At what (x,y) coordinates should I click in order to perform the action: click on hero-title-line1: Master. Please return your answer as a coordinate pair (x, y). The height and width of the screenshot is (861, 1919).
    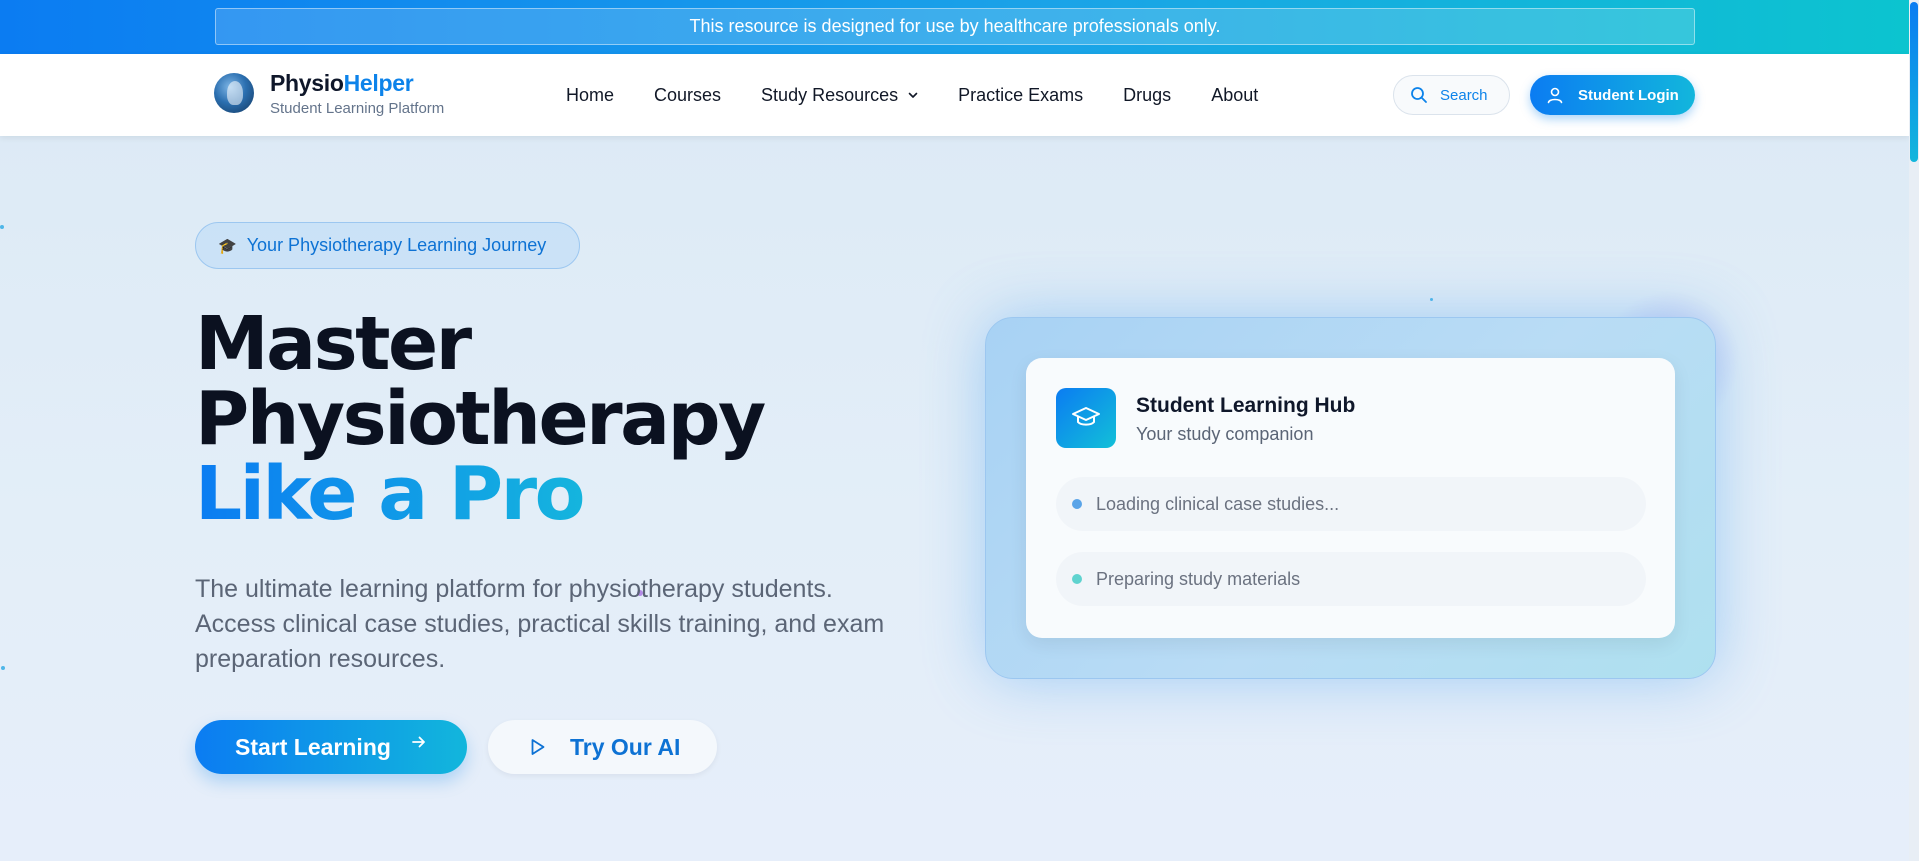
    Looking at the image, I should click on (333, 344).